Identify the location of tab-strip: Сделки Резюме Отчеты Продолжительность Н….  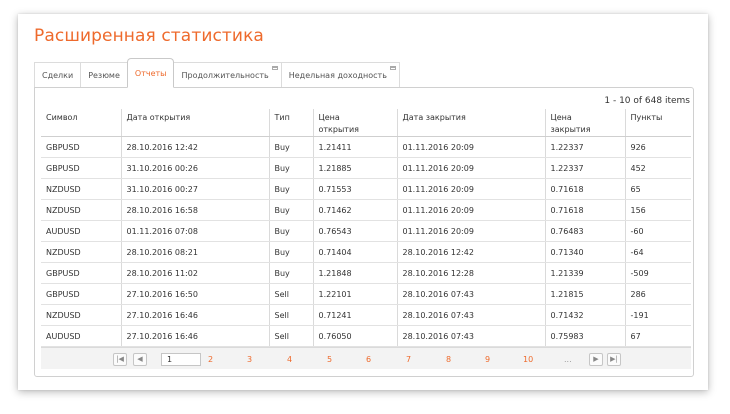
(217, 73).